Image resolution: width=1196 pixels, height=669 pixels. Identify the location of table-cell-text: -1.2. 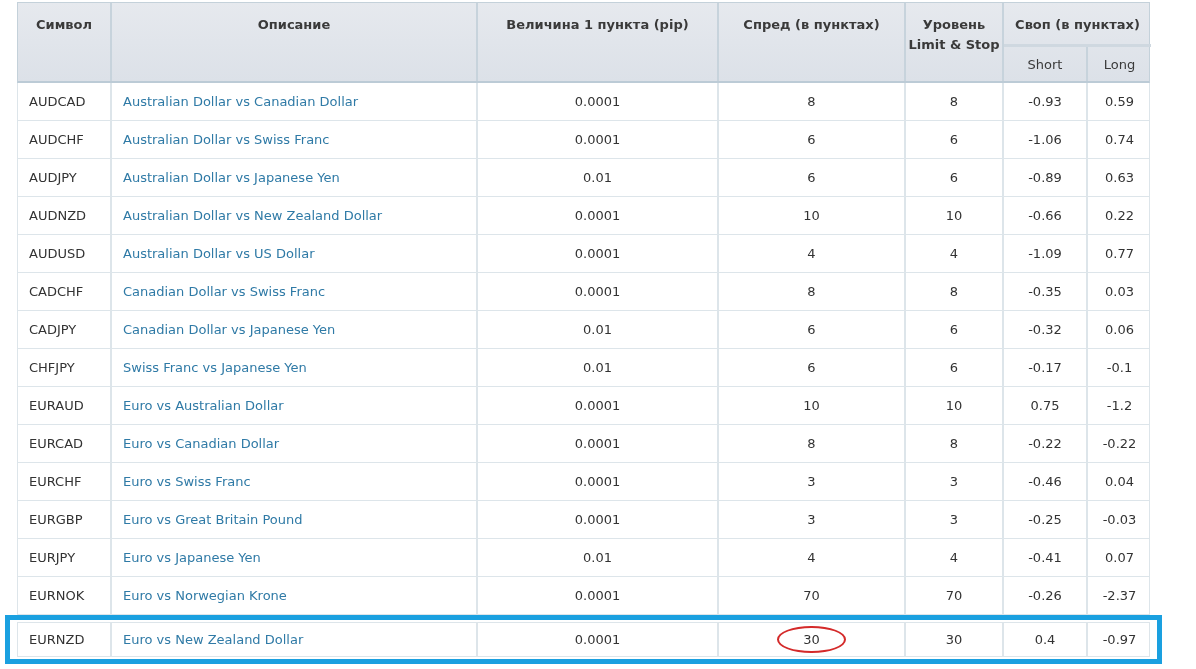
(1119, 406).